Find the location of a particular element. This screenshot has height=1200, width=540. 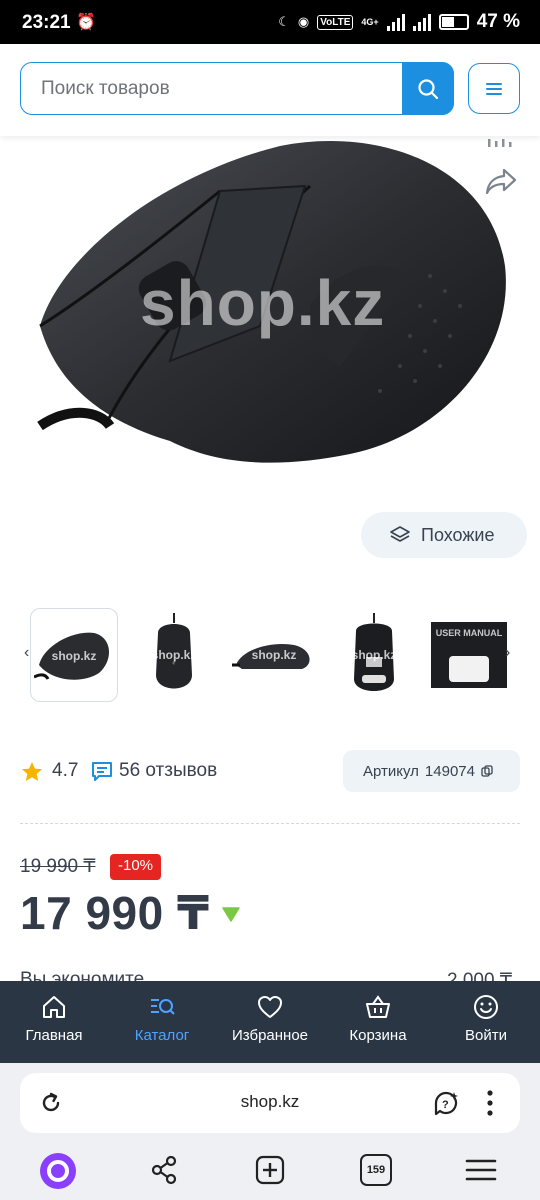

nav-home: Главная is located at coordinates (54, 1022).